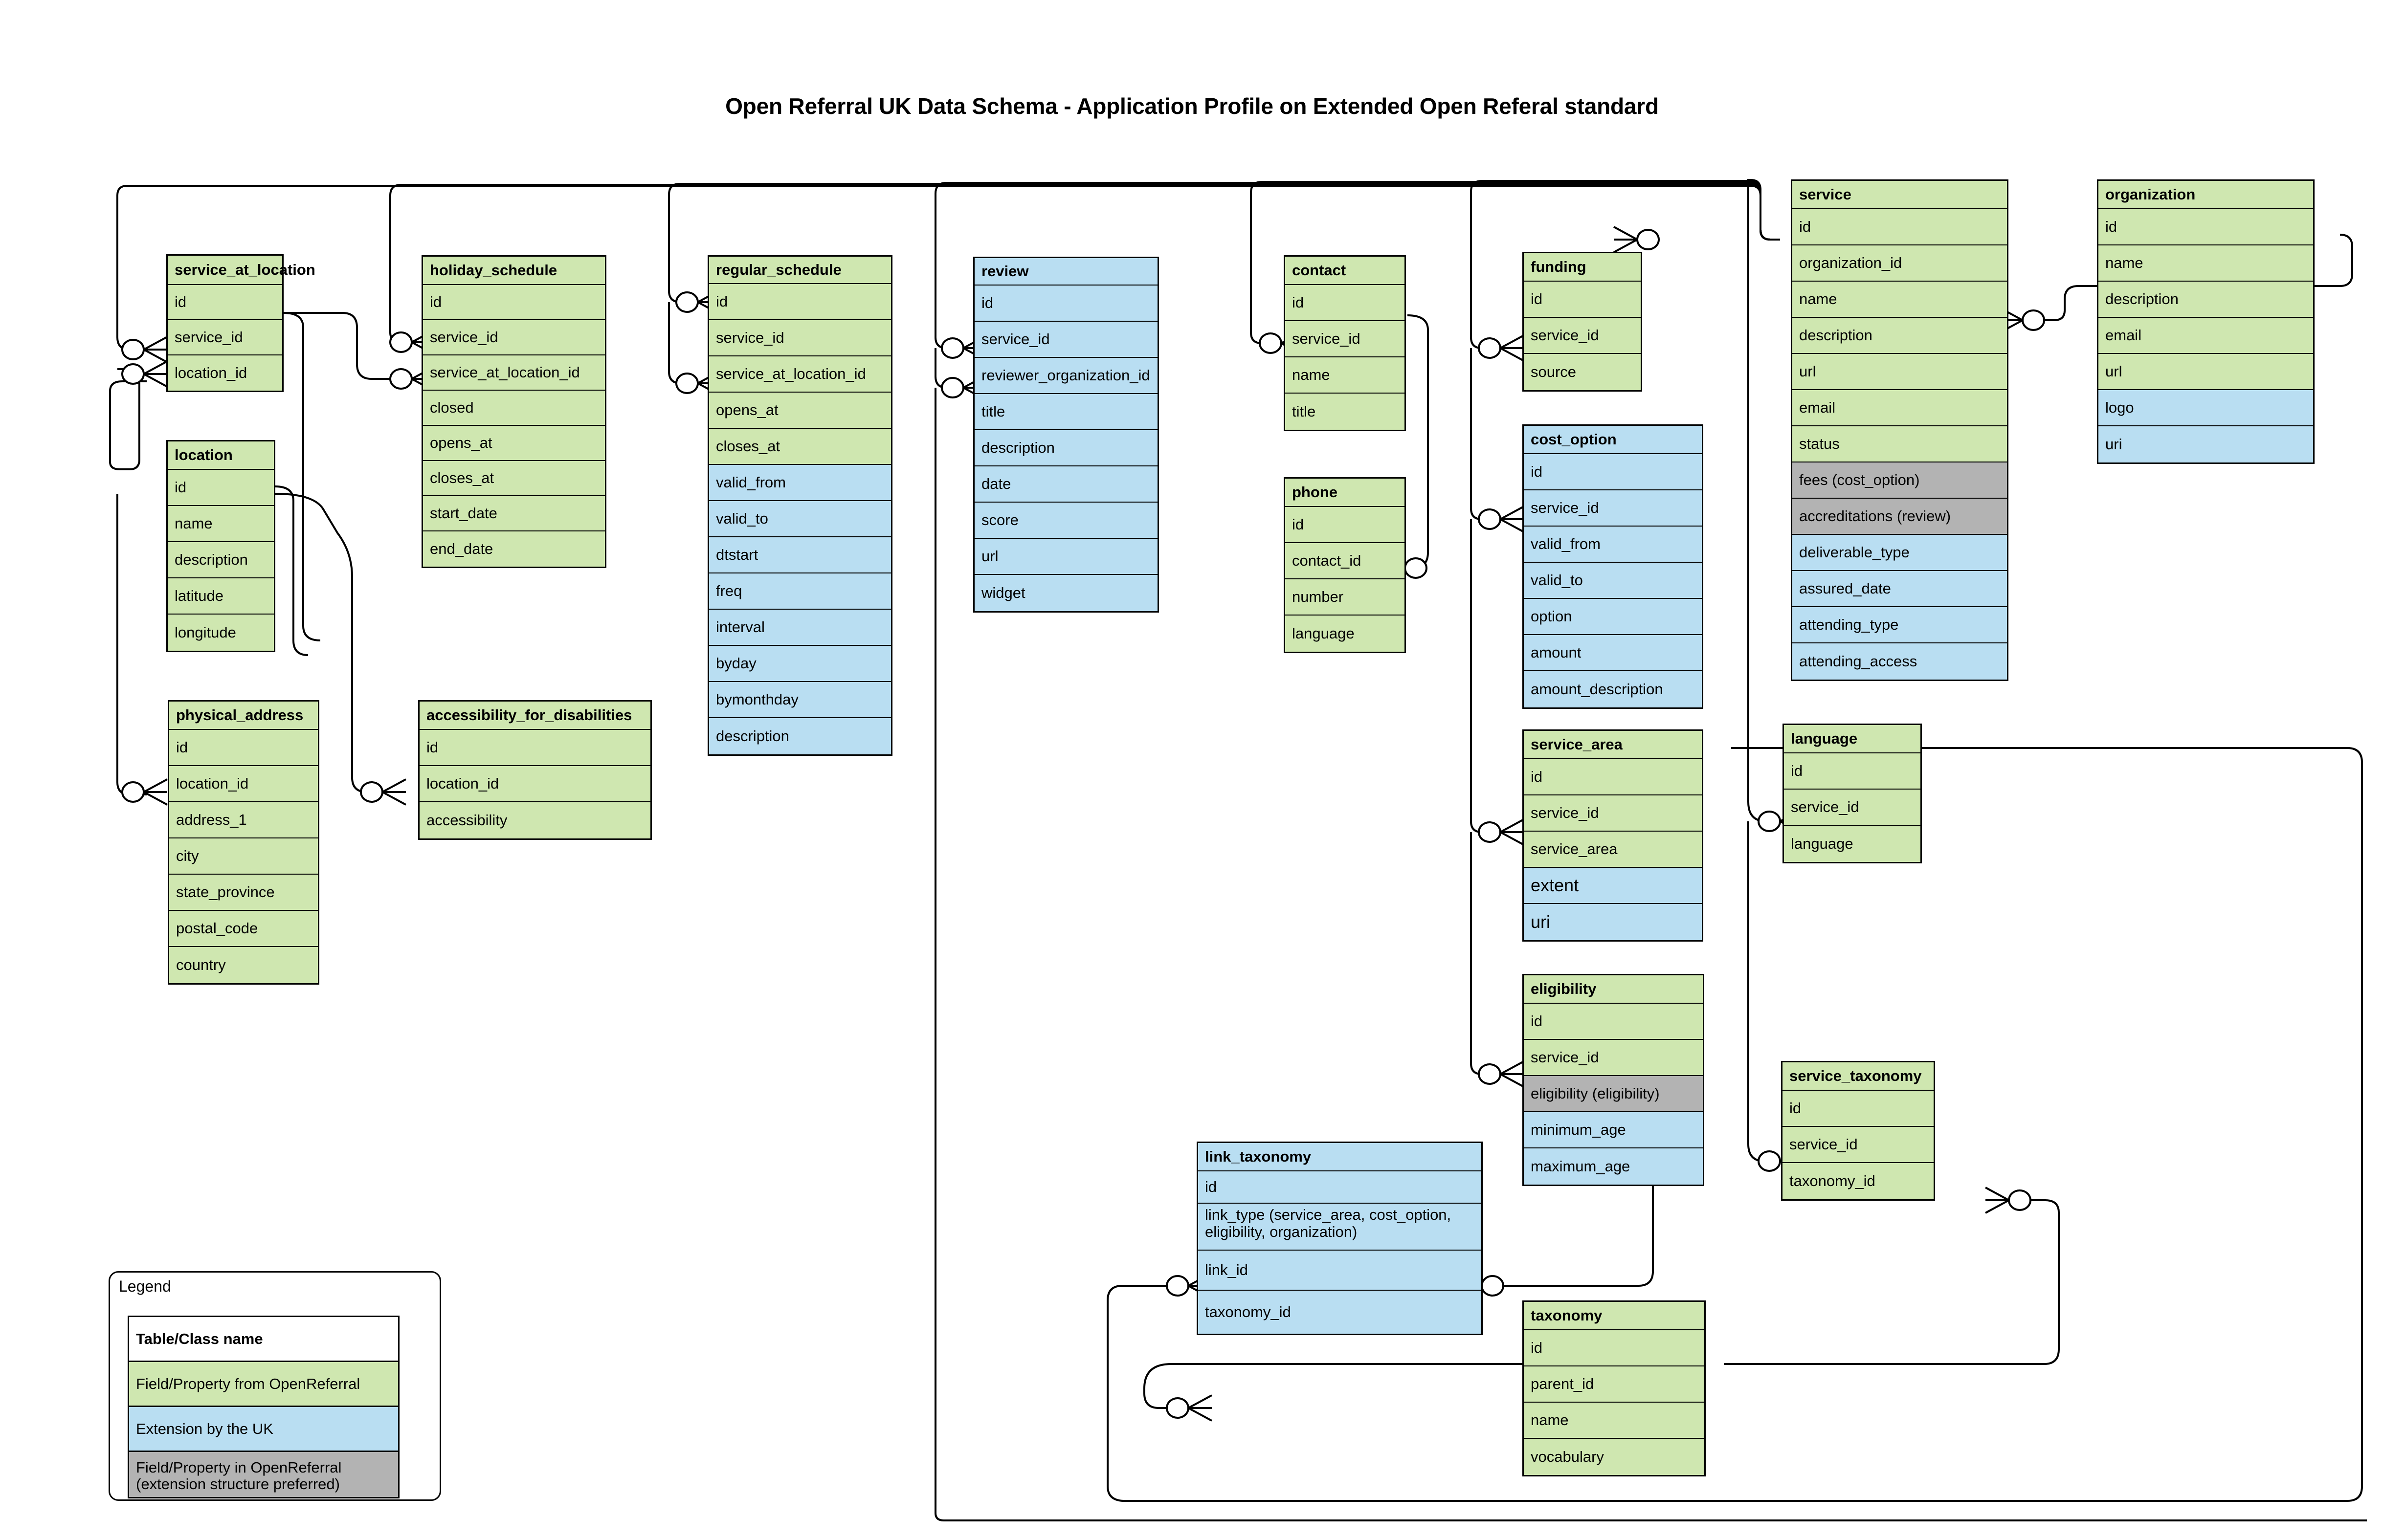 The image size is (2384, 1540). Describe the element at coordinates (535, 784) in the screenshot. I see `field-row: location_id` at that location.